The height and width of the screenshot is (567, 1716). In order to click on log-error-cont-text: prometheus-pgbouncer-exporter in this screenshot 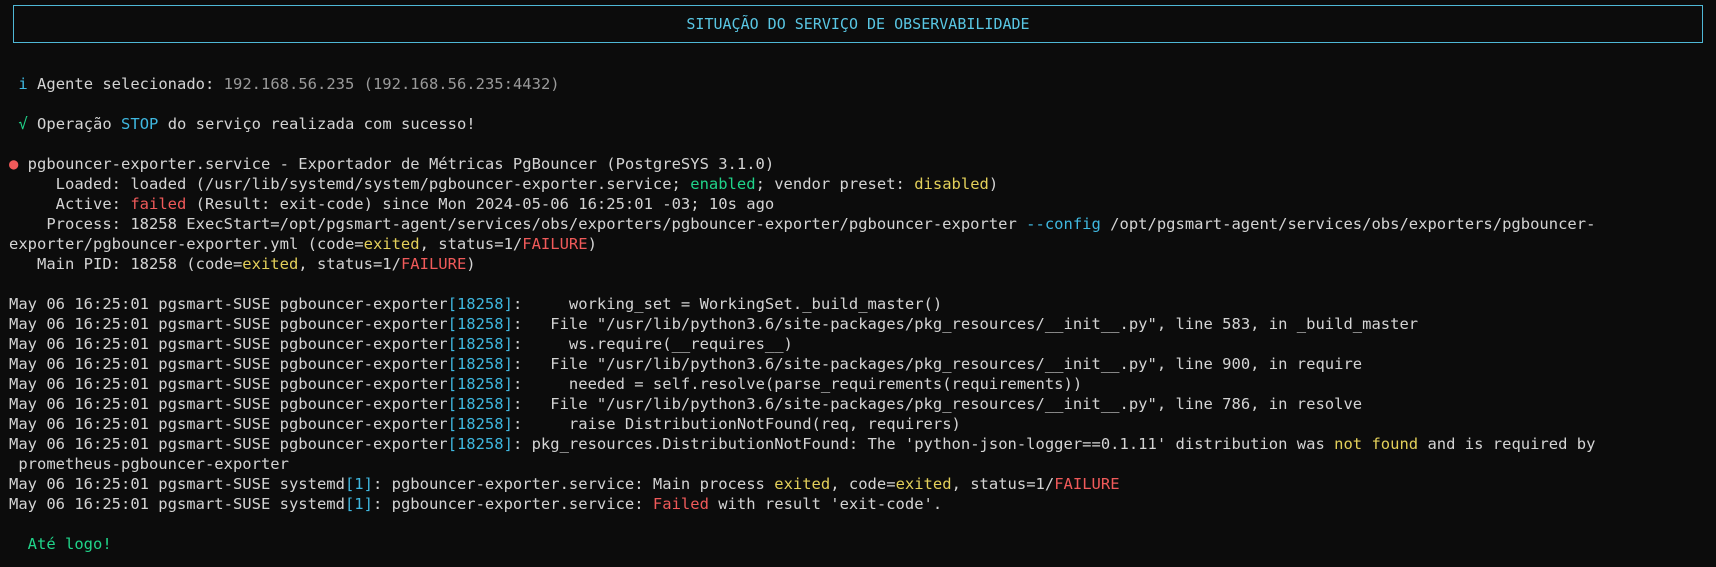, I will do `click(149, 464)`.